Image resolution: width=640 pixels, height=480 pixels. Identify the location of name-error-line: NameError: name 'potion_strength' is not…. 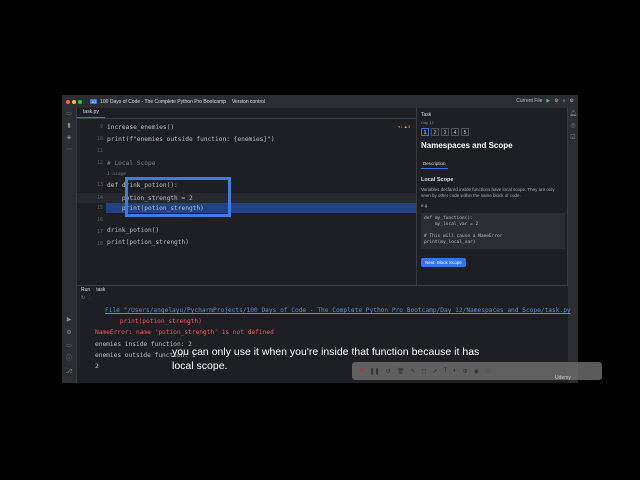
(184, 332).